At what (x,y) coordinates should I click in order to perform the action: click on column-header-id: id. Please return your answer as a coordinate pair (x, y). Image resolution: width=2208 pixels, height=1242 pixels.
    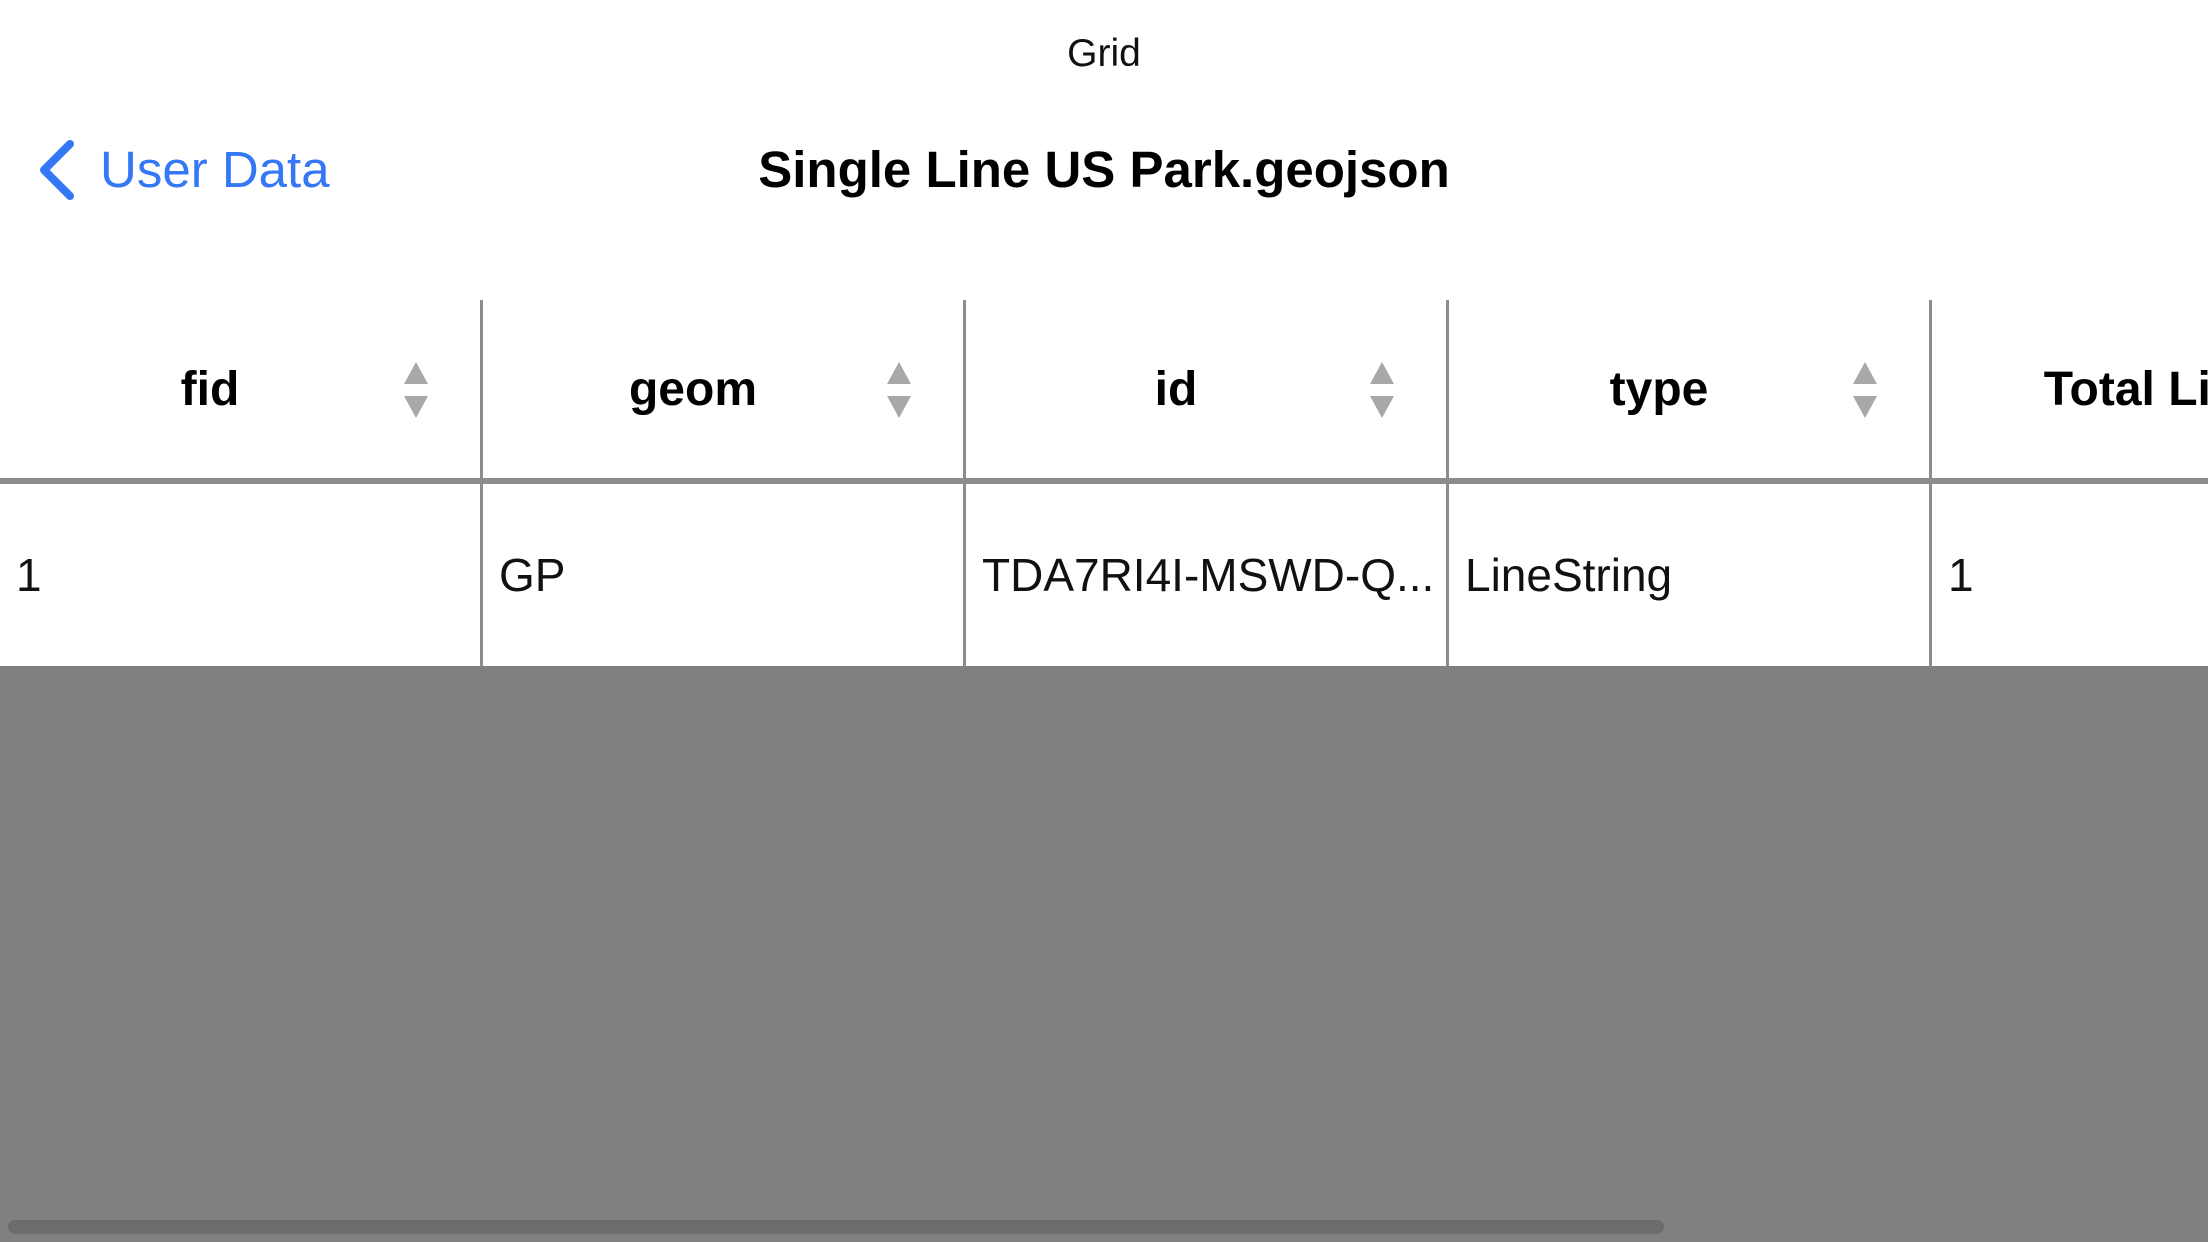
    Looking at the image, I should click on (1176, 389).